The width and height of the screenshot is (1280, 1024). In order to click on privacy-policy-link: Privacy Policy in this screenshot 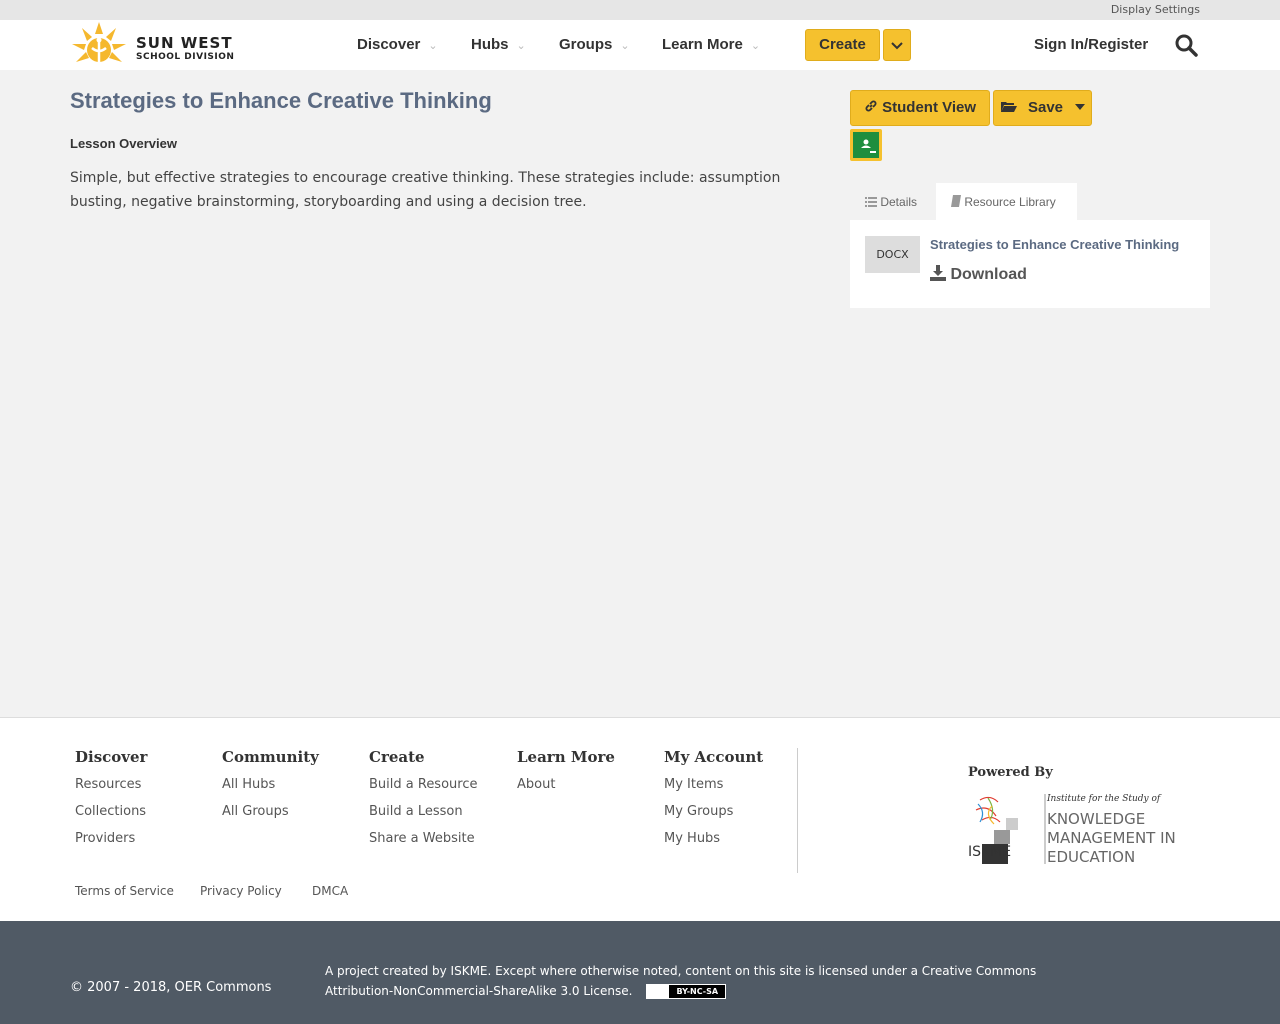, I will do `click(241, 891)`.